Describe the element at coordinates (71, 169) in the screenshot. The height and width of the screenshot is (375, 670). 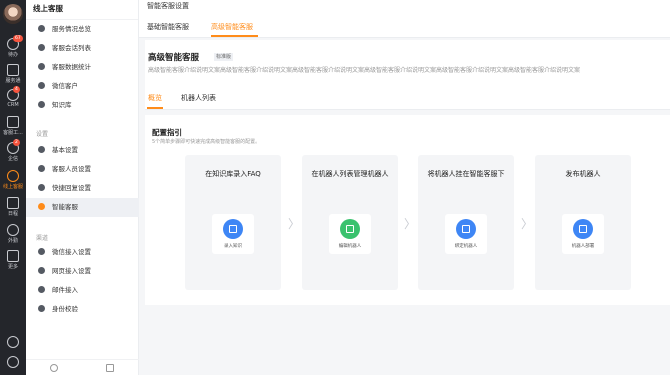
I see `sidebar-item-label: 客服人员设置` at that location.